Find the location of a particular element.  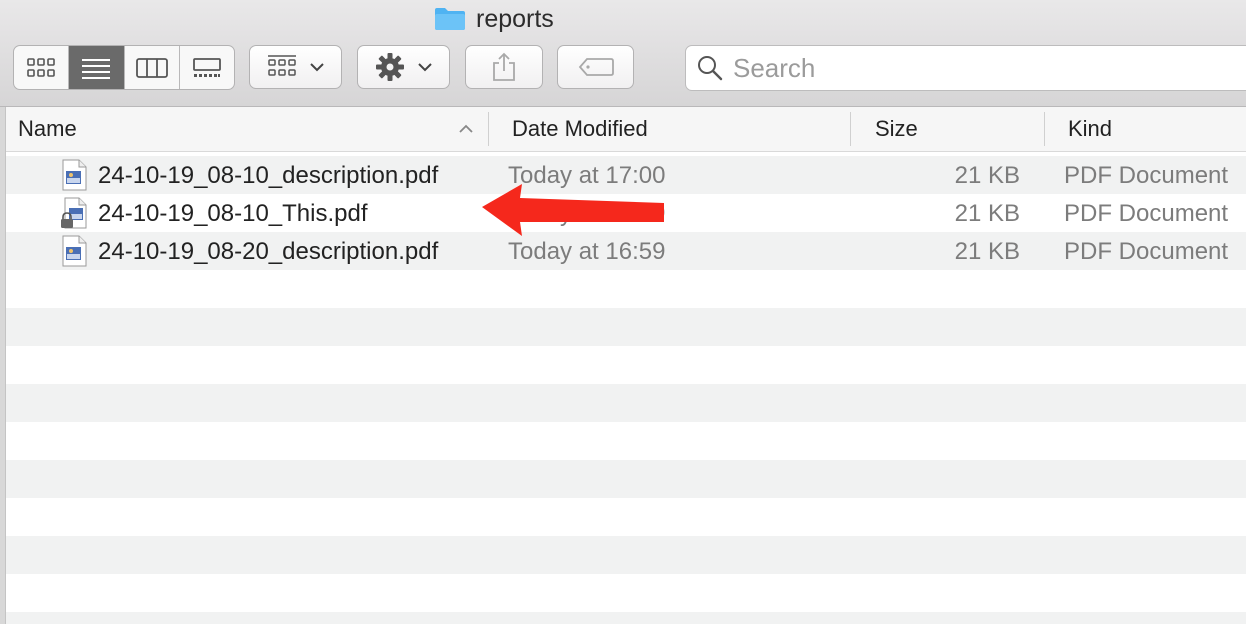

list-view-icon is located at coordinates (96, 68).